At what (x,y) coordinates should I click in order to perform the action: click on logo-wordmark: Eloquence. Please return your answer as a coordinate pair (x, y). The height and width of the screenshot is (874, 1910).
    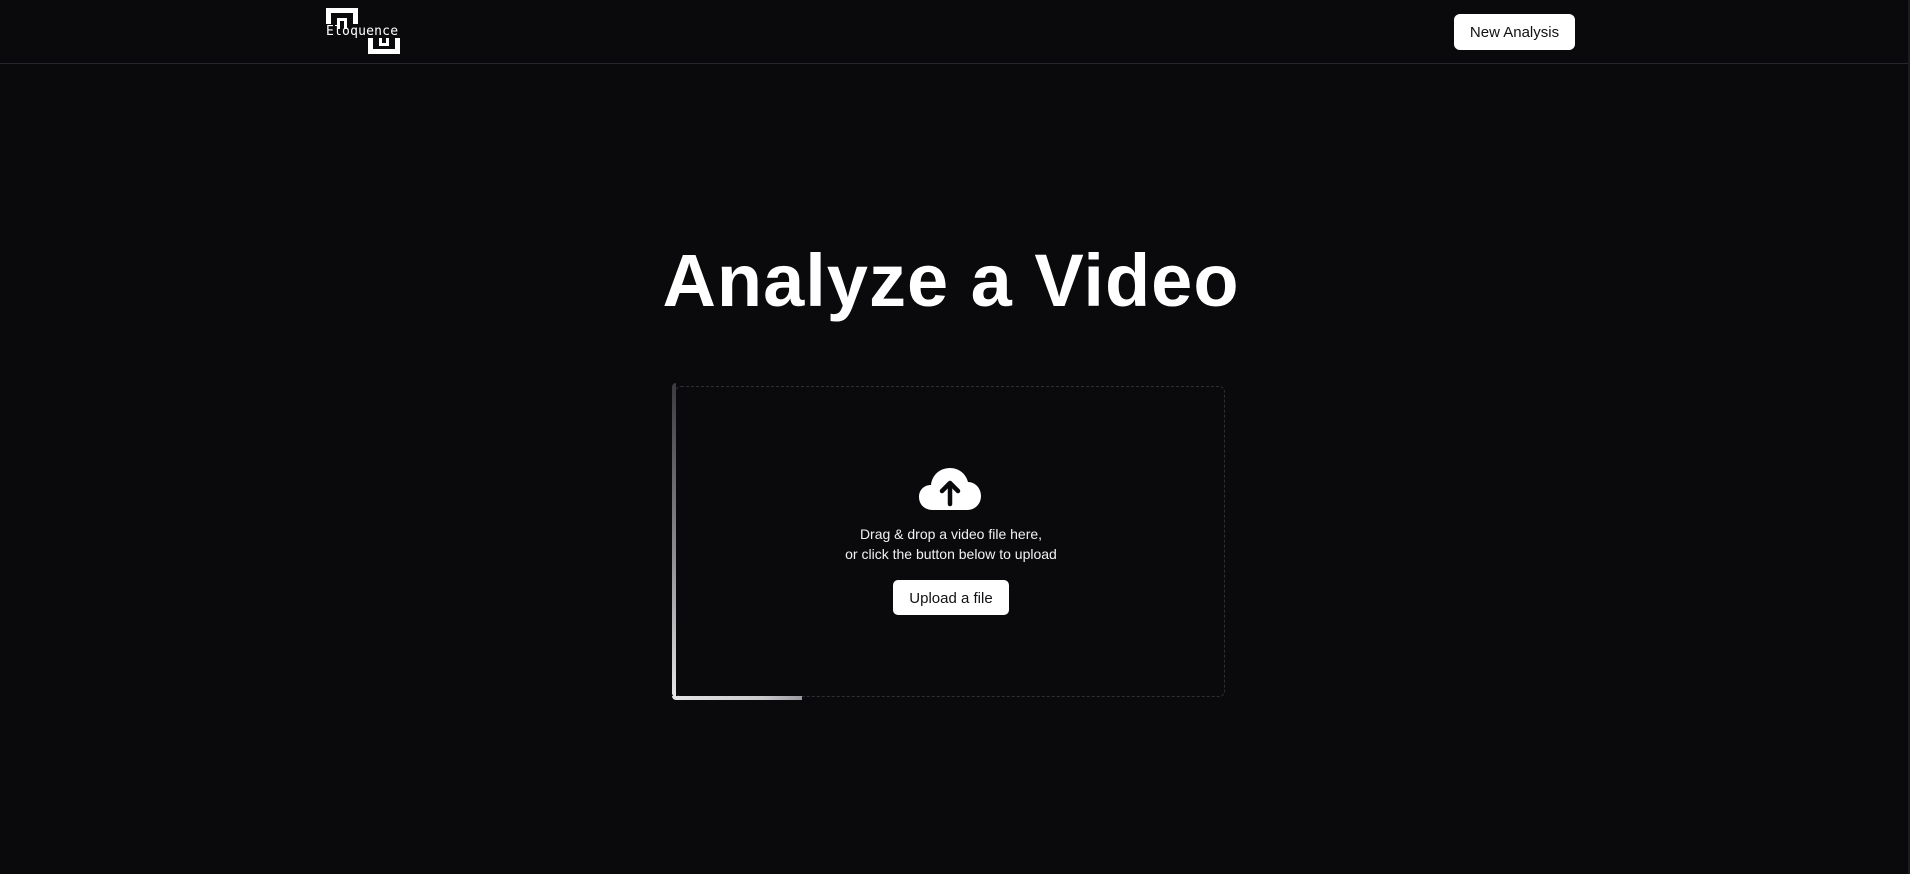
    Looking at the image, I should click on (362, 31).